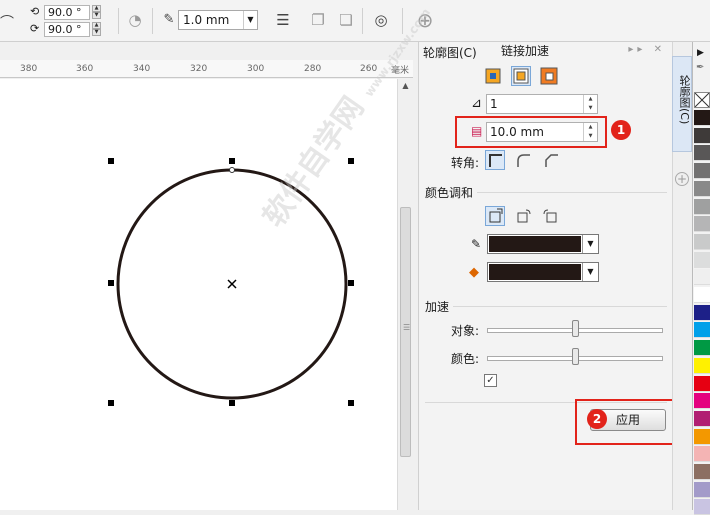  Describe the element at coordinates (549, 76) in the screenshot. I see `outside-contour-button` at that location.